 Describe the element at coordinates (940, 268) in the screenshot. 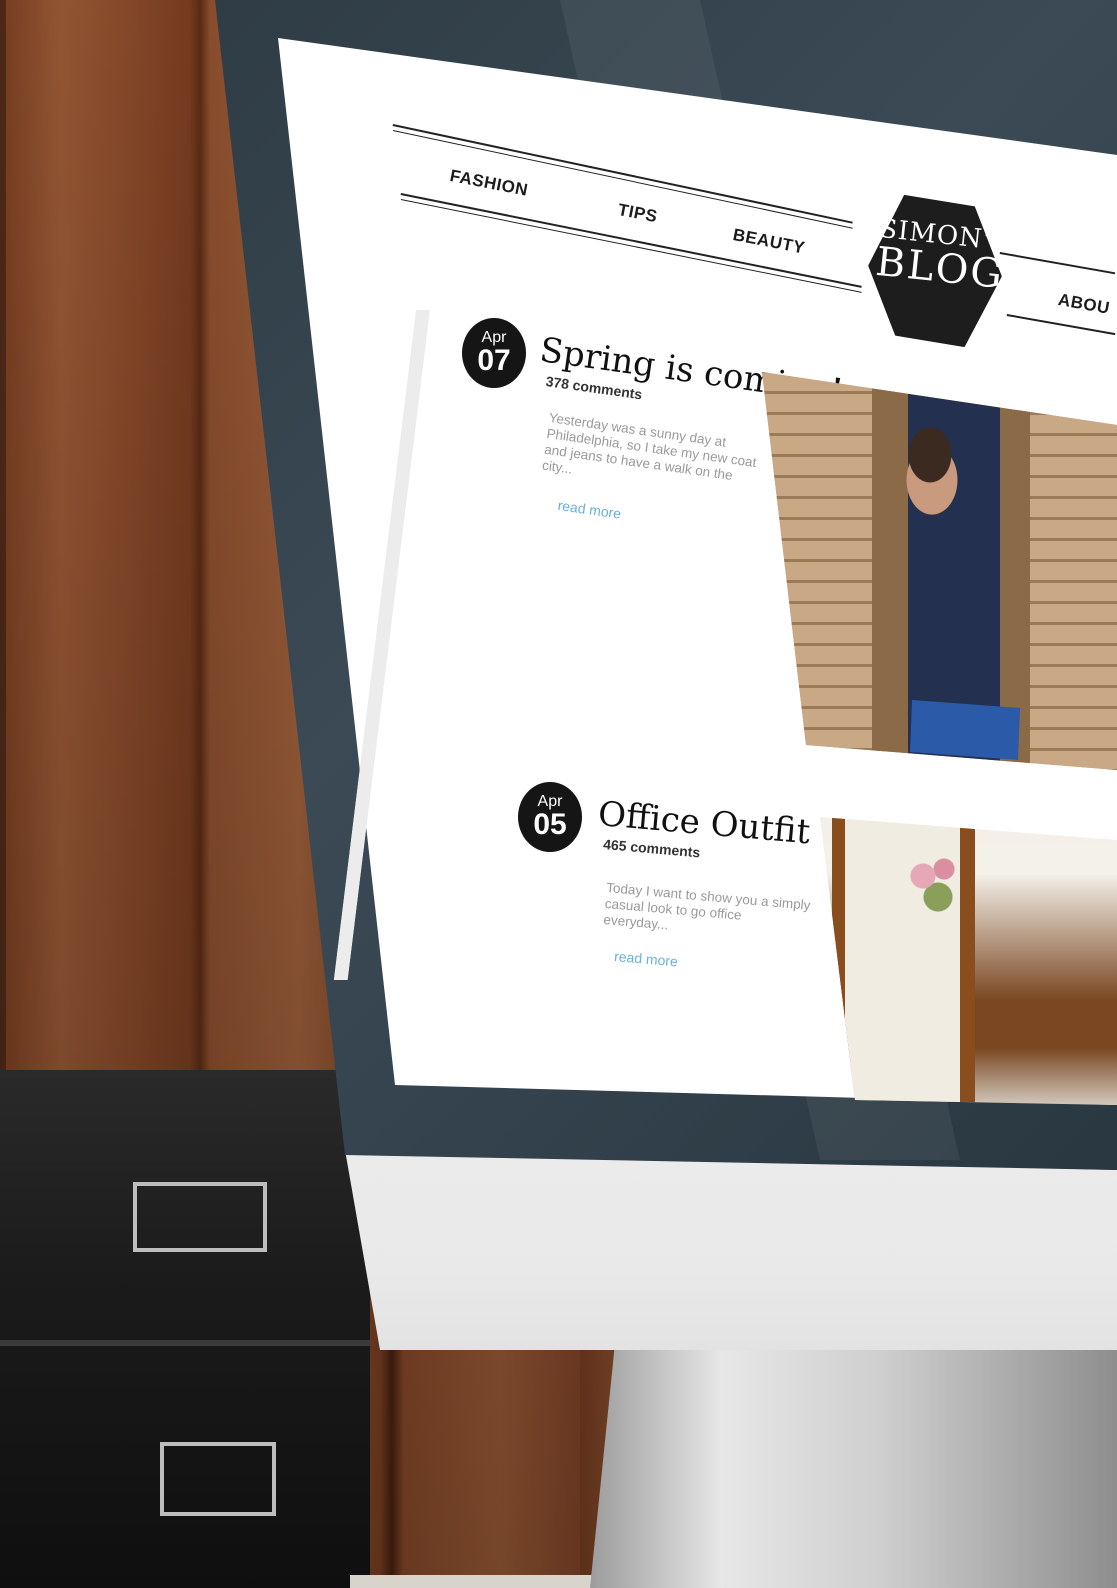

I see `logo-line-2: BLOG` at that location.